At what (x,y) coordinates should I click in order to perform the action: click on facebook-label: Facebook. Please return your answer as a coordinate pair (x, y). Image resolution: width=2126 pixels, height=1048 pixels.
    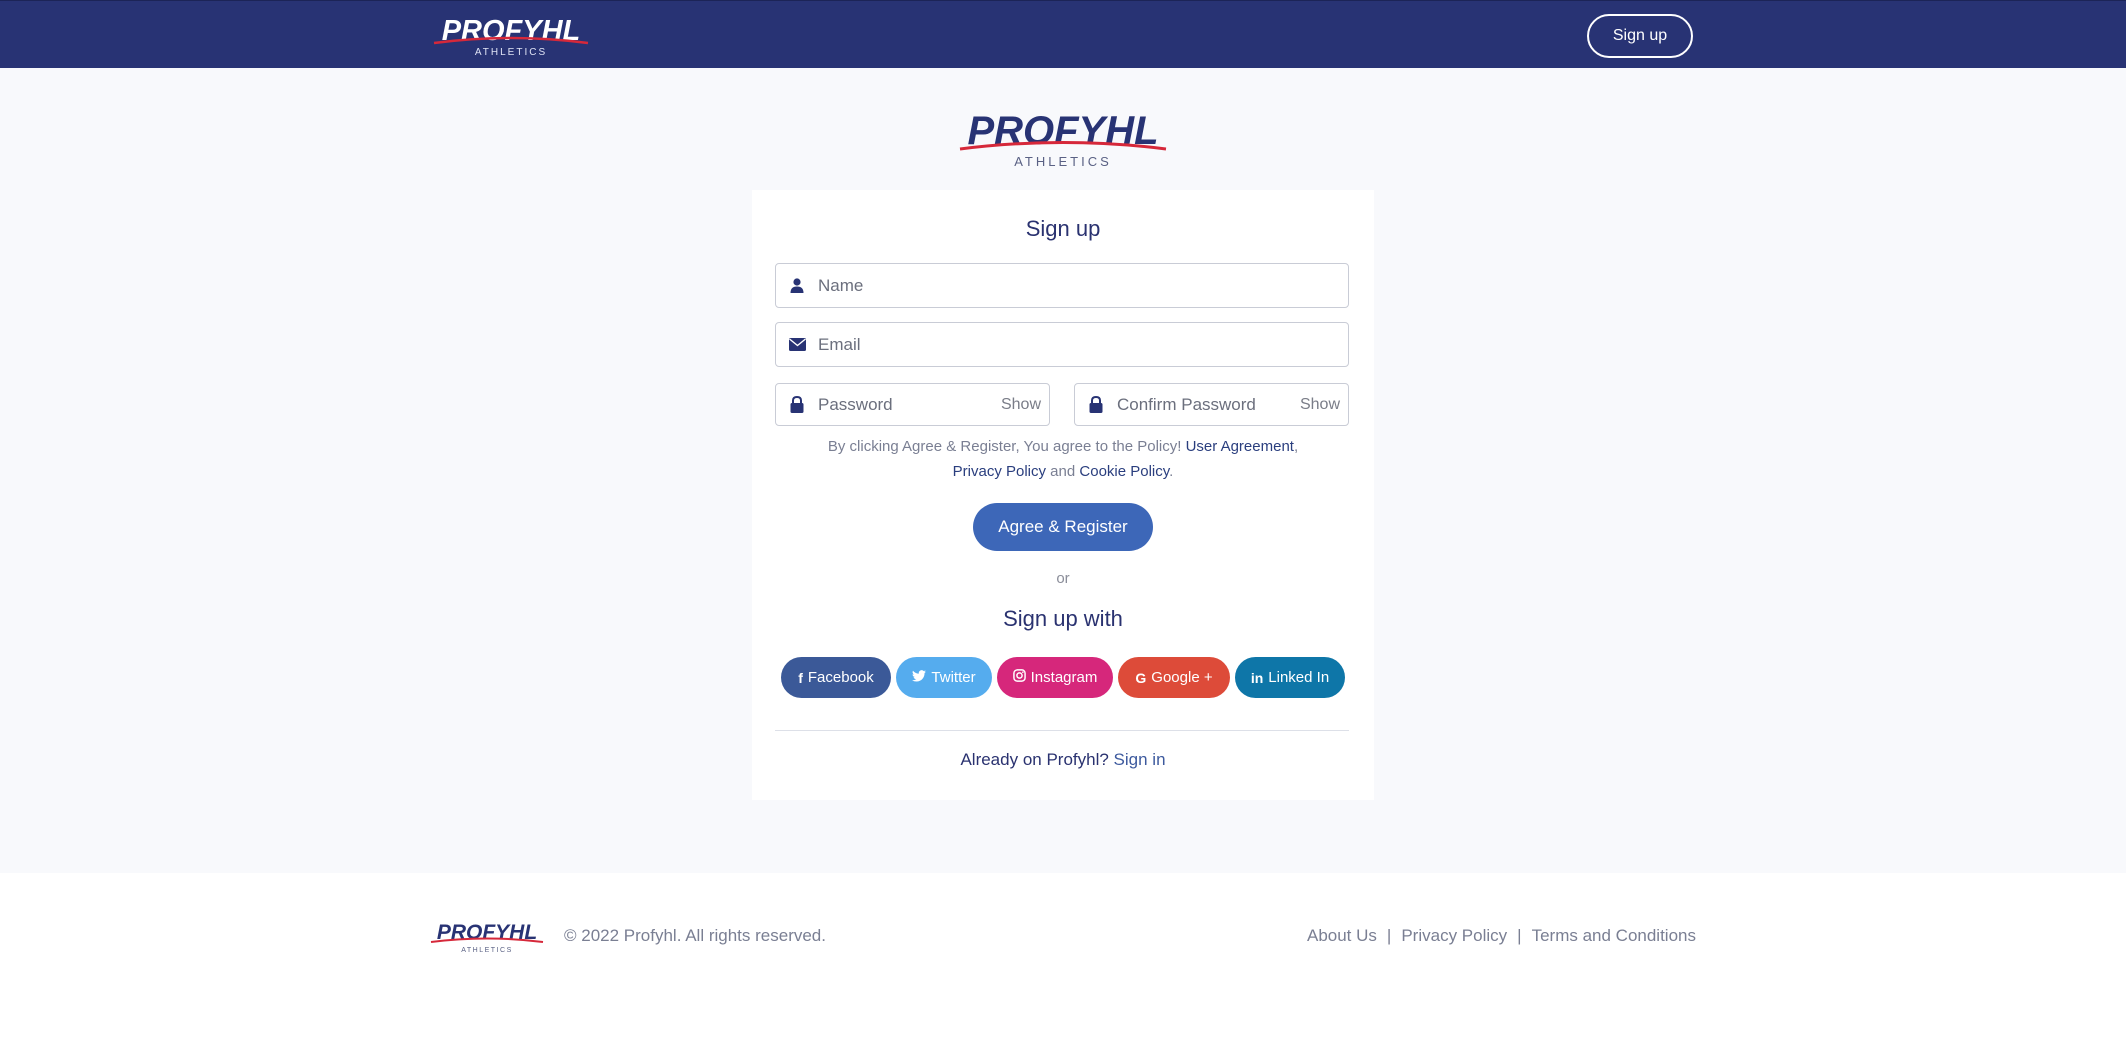
    Looking at the image, I should click on (840, 677).